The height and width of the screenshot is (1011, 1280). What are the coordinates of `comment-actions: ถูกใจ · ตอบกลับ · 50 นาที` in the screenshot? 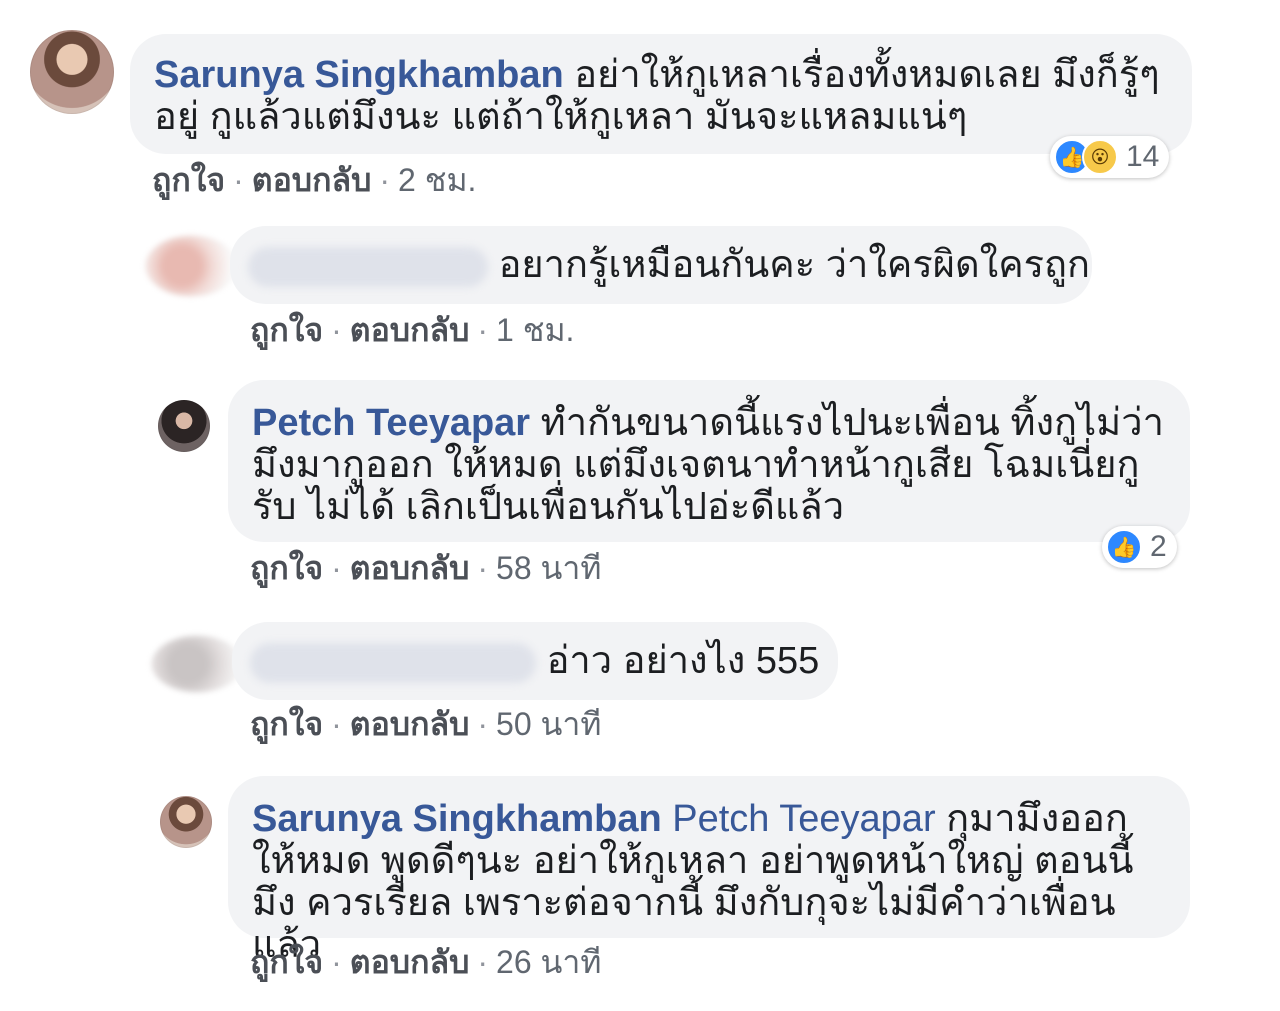 It's located at (425, 724).